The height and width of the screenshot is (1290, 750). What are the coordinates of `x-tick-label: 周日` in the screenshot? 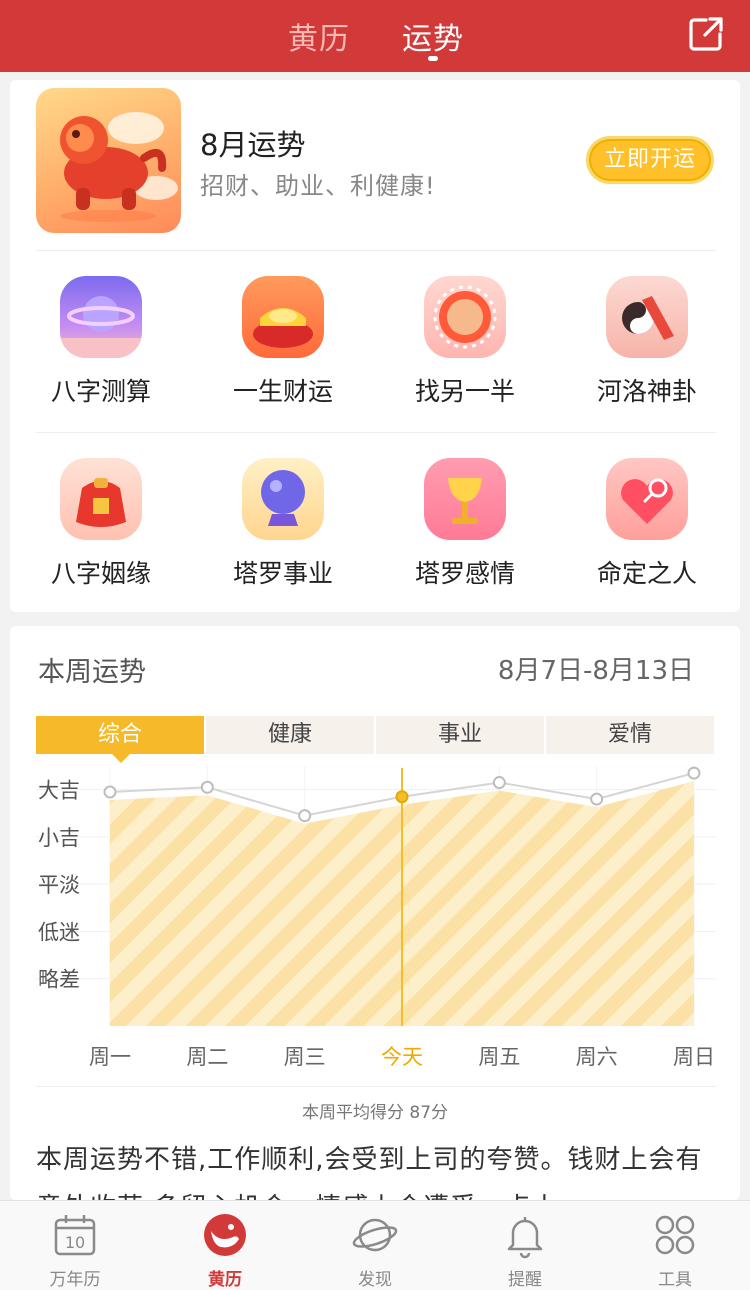 It's located at (694, 1057).